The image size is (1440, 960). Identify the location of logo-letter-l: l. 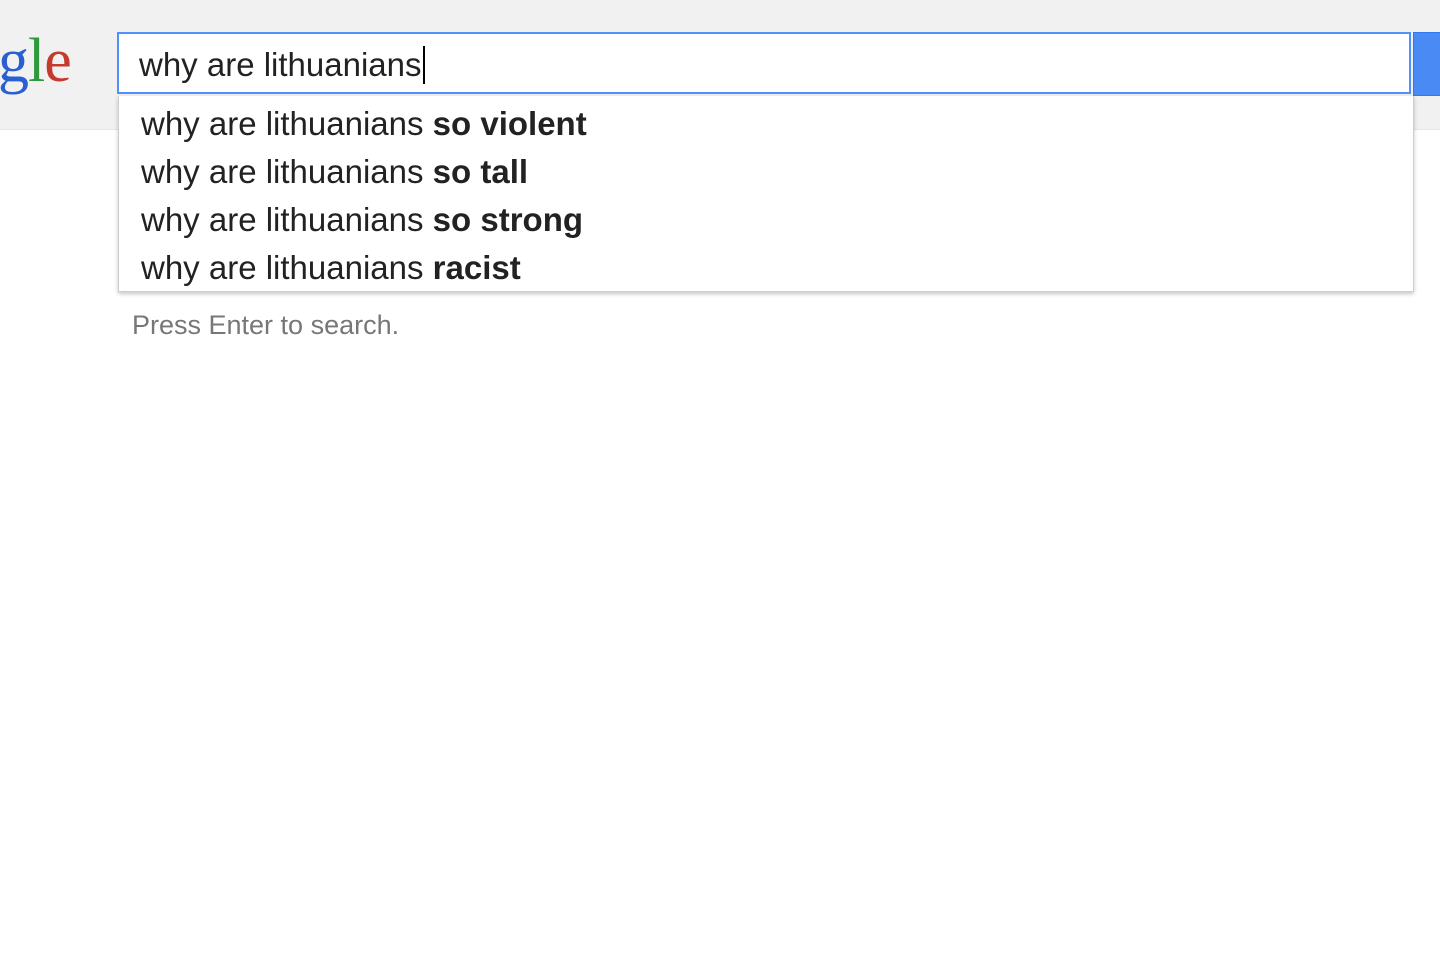
(36, 61).